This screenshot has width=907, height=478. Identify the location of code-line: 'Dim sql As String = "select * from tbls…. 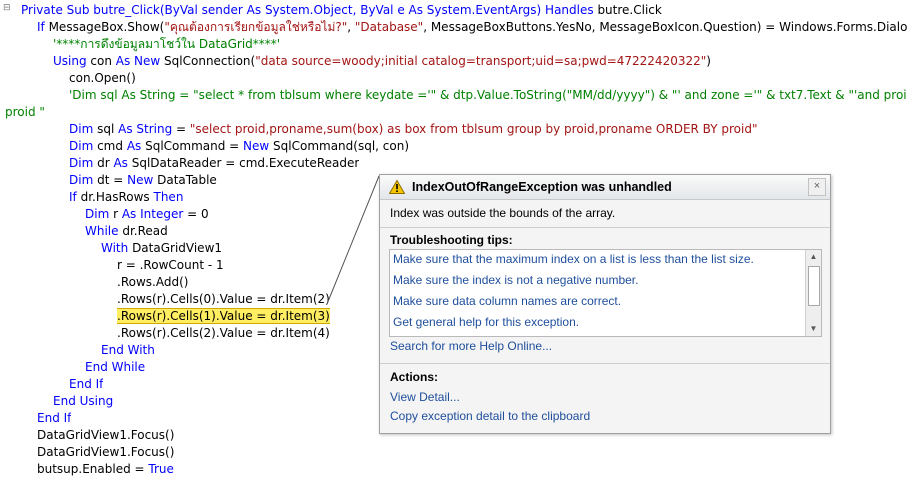
(488, 95).